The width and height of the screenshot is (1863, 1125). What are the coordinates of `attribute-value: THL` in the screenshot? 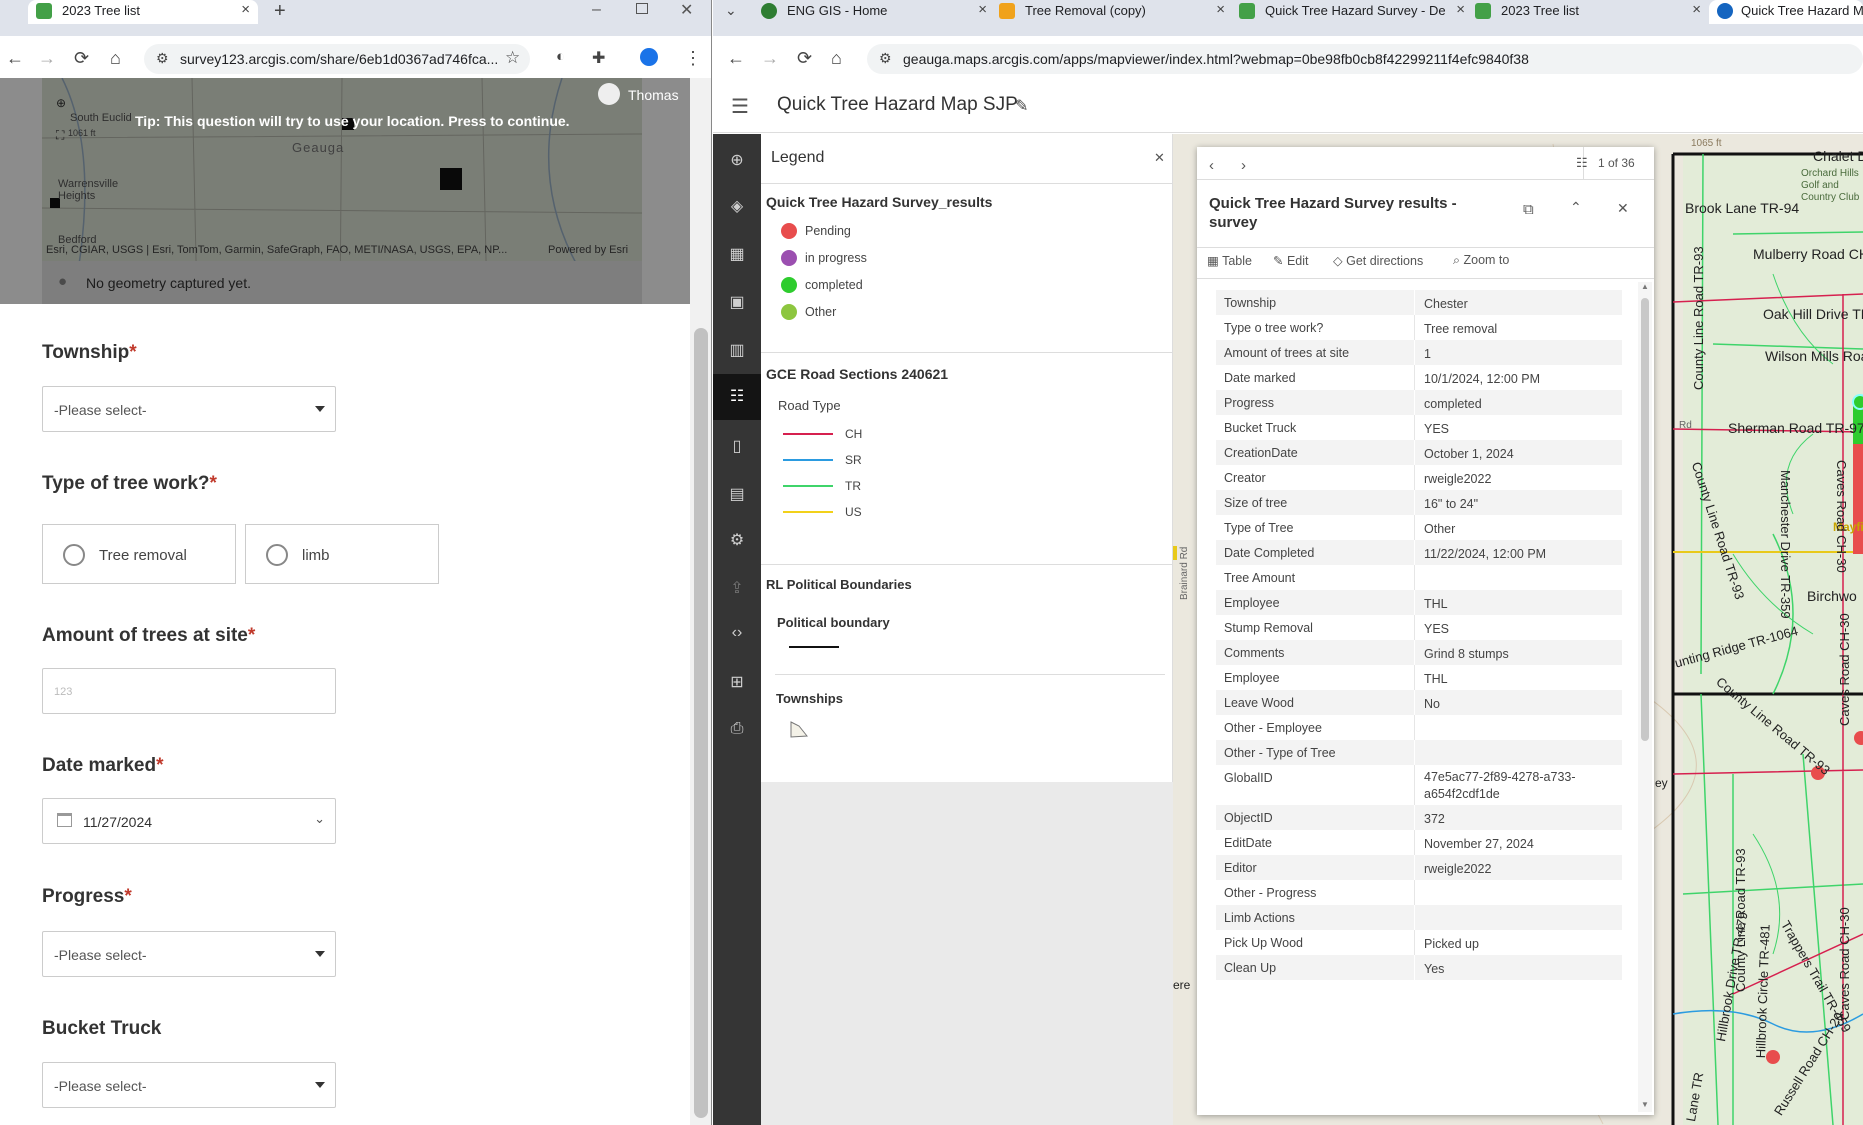 It's located at (1436, 604).